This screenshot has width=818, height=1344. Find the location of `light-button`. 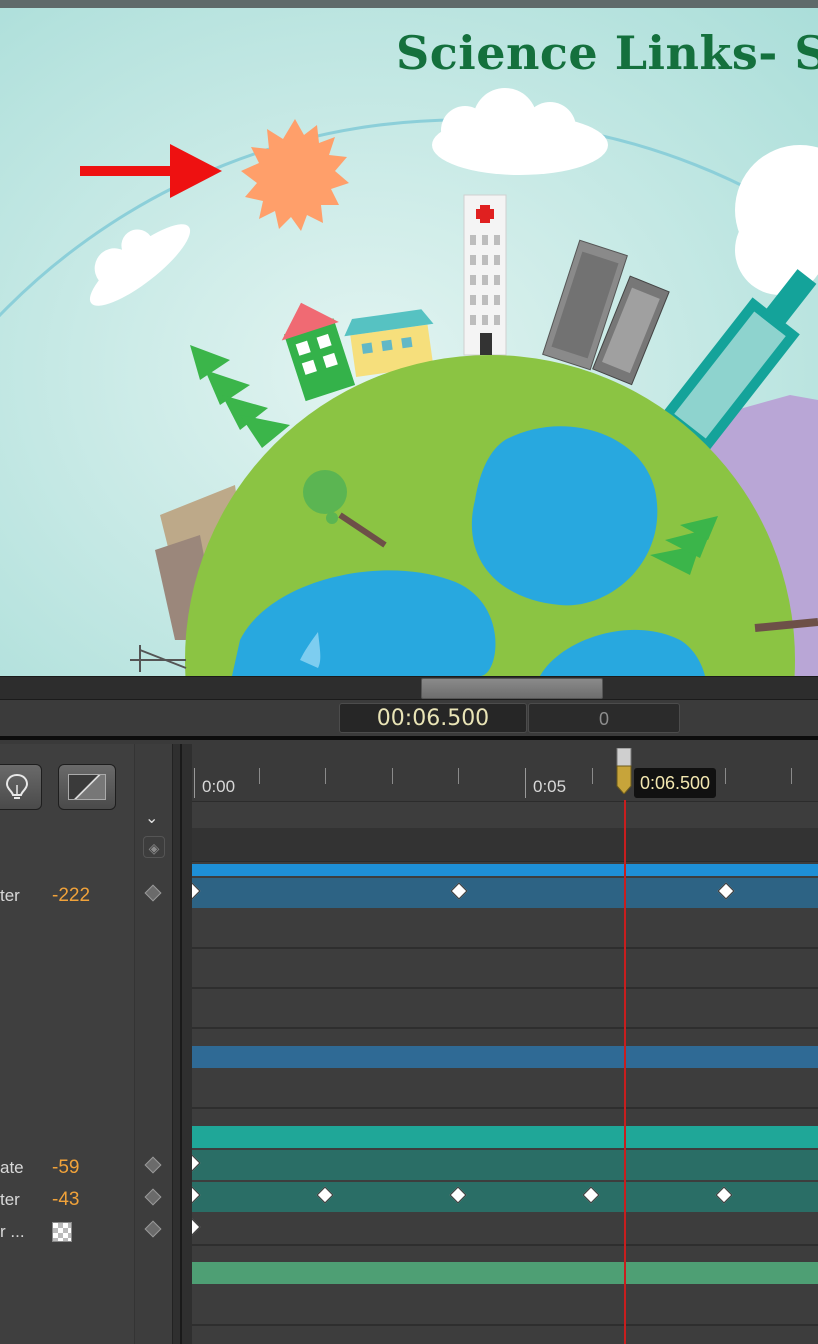

light-button is located at coordinates (21, 787).